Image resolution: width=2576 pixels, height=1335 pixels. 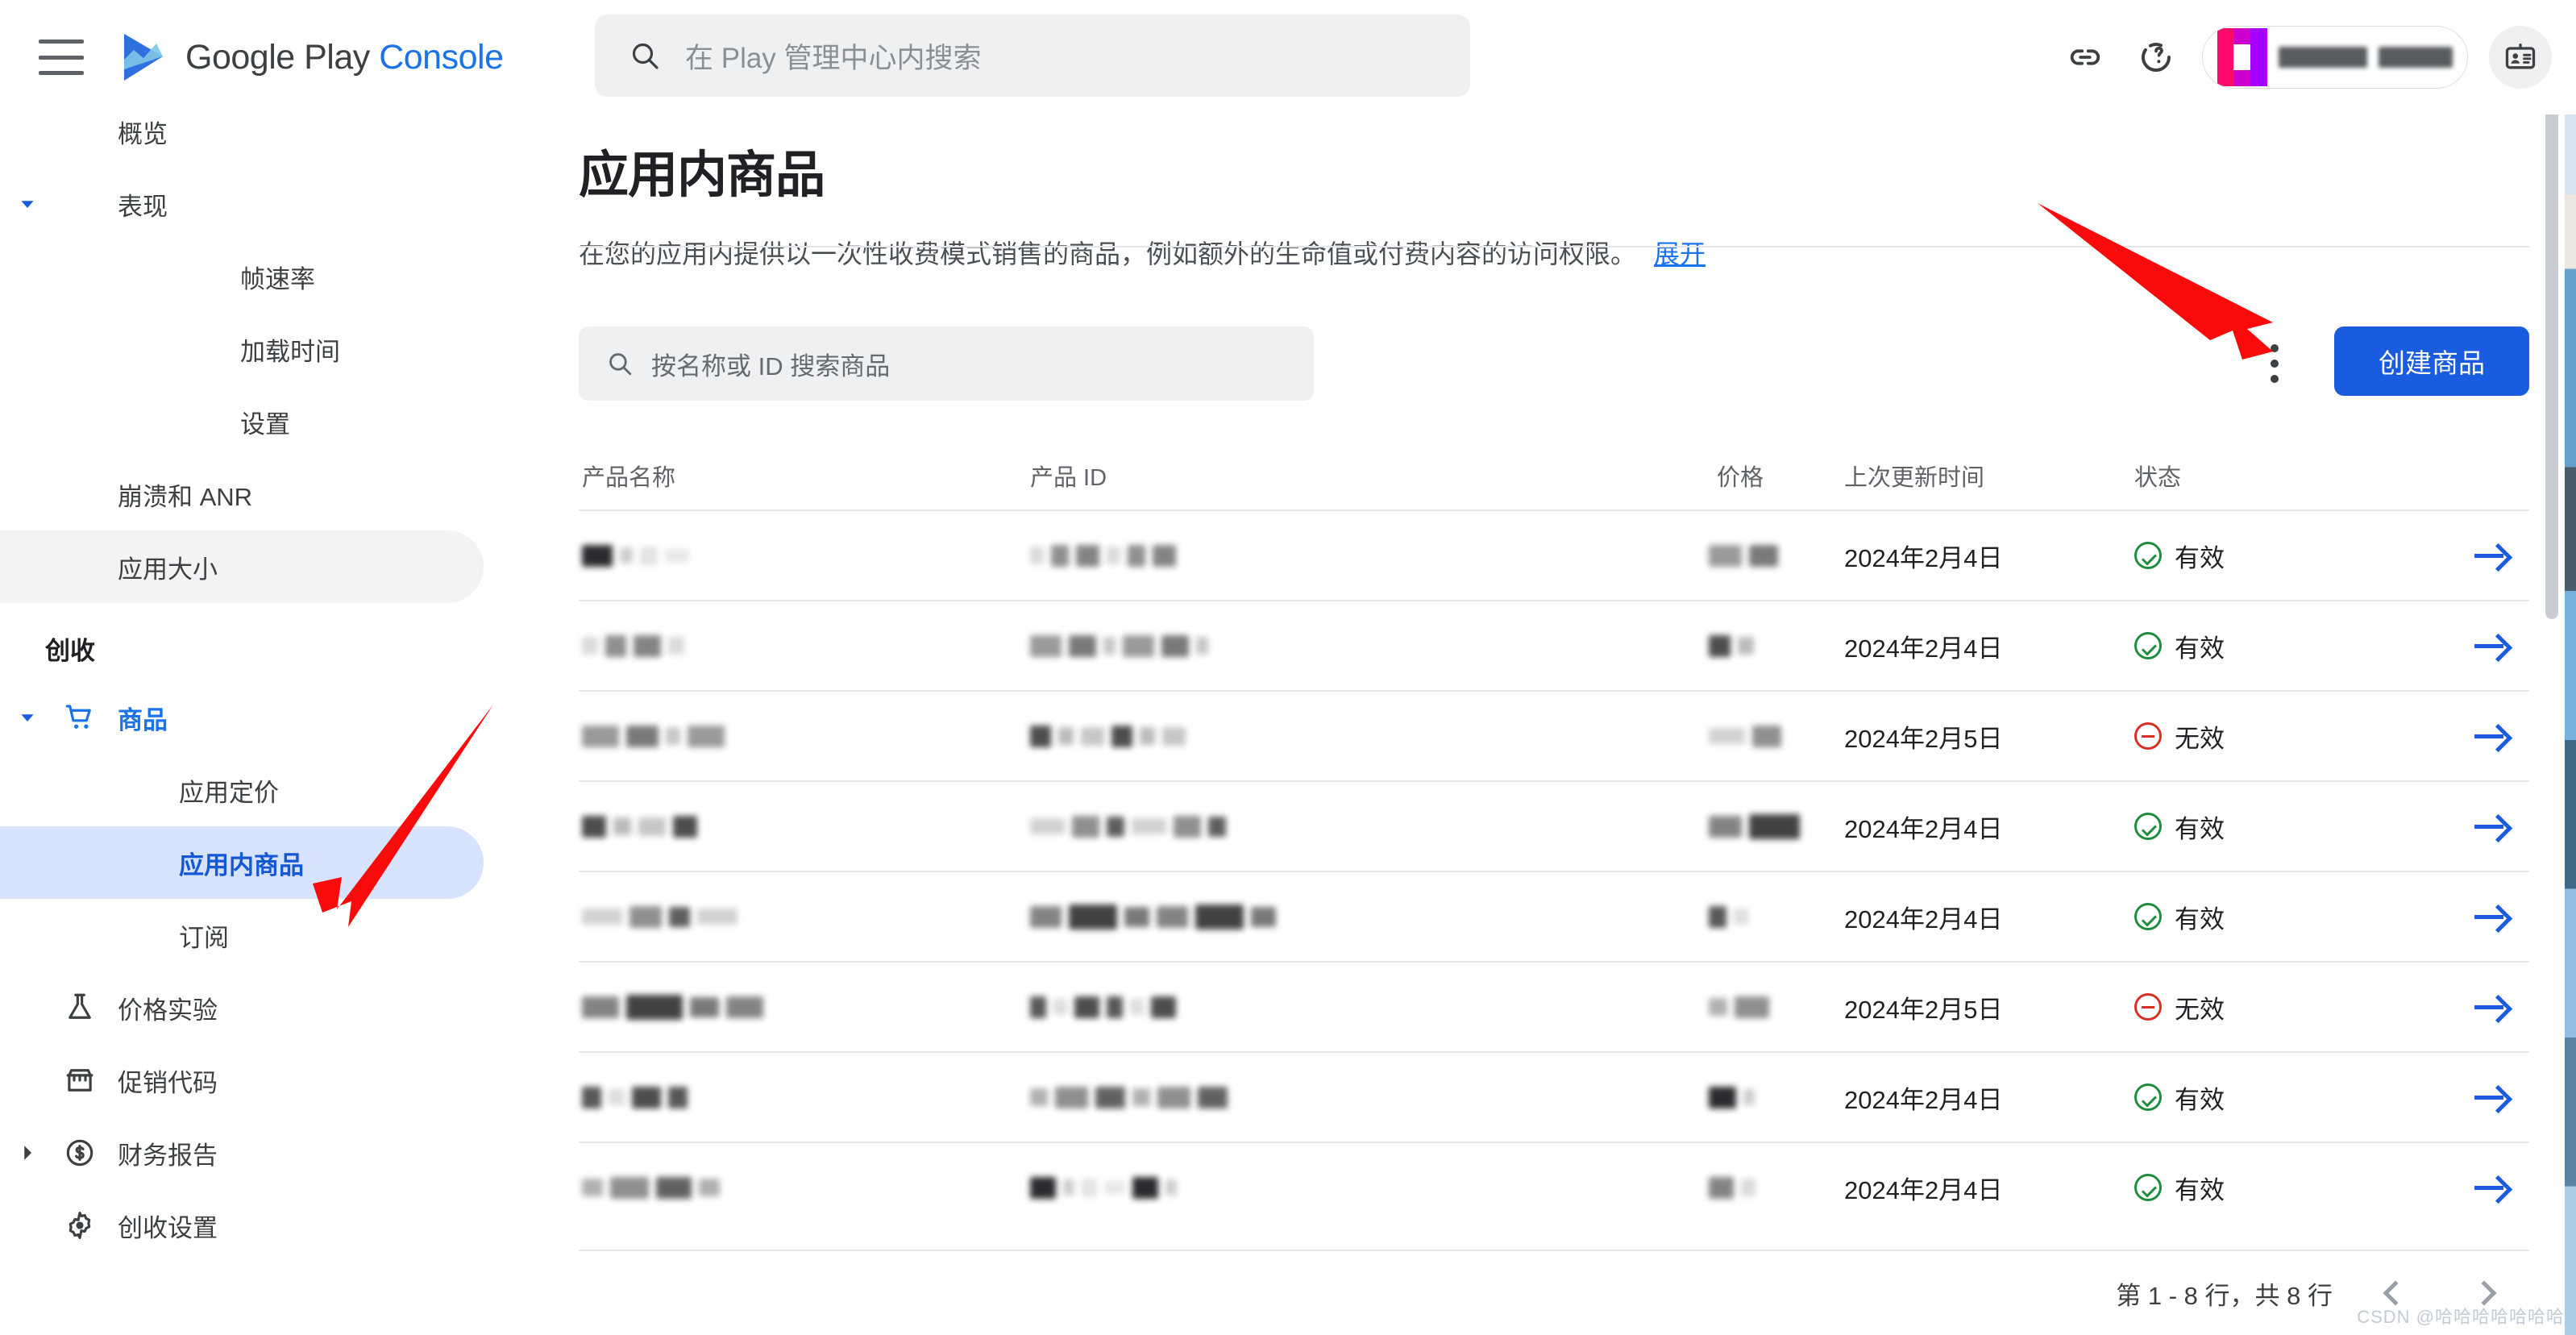 I want to click on link-icon, so click(x=2085, y=57).